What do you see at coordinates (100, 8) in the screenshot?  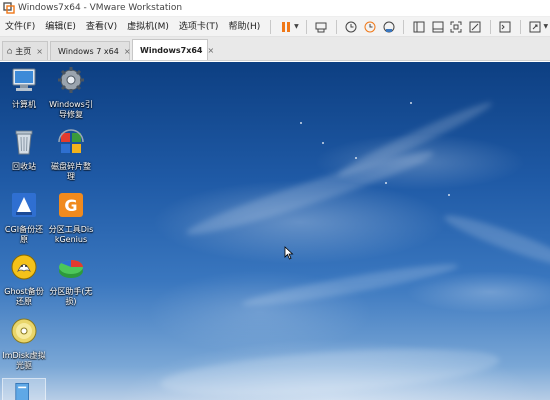 I see `window-title: Windows7x64 - VMware Workstation` at bounding box center [100, 8].